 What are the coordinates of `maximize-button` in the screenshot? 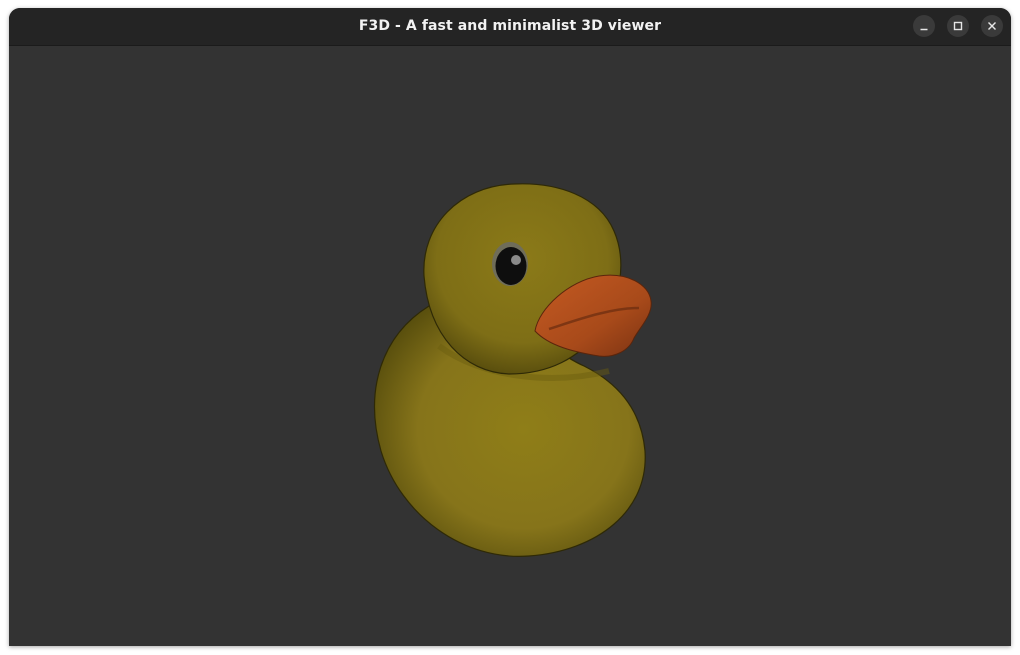 It's located at (958, 26).